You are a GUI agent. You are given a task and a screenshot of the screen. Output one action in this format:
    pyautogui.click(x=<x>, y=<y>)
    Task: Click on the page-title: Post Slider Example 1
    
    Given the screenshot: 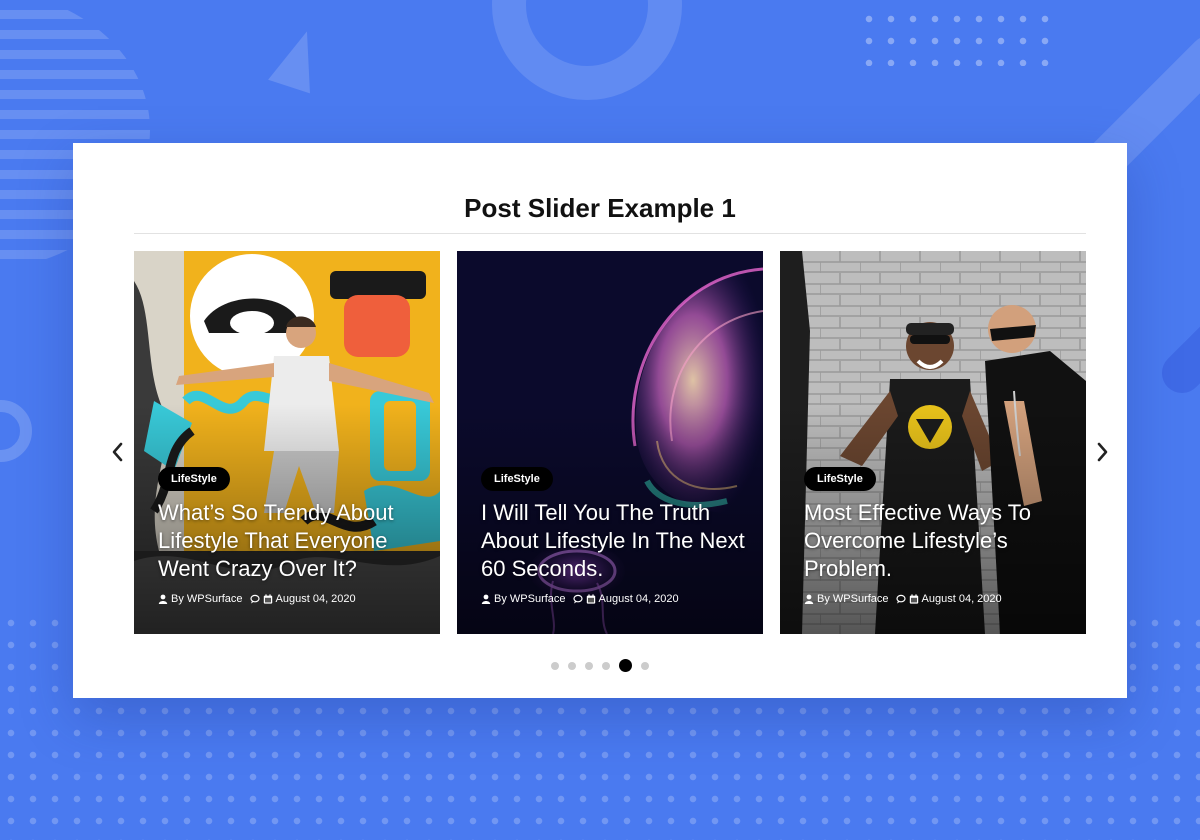 What is the action you would take?
    pyautogui.click(x=600, y=208)
    